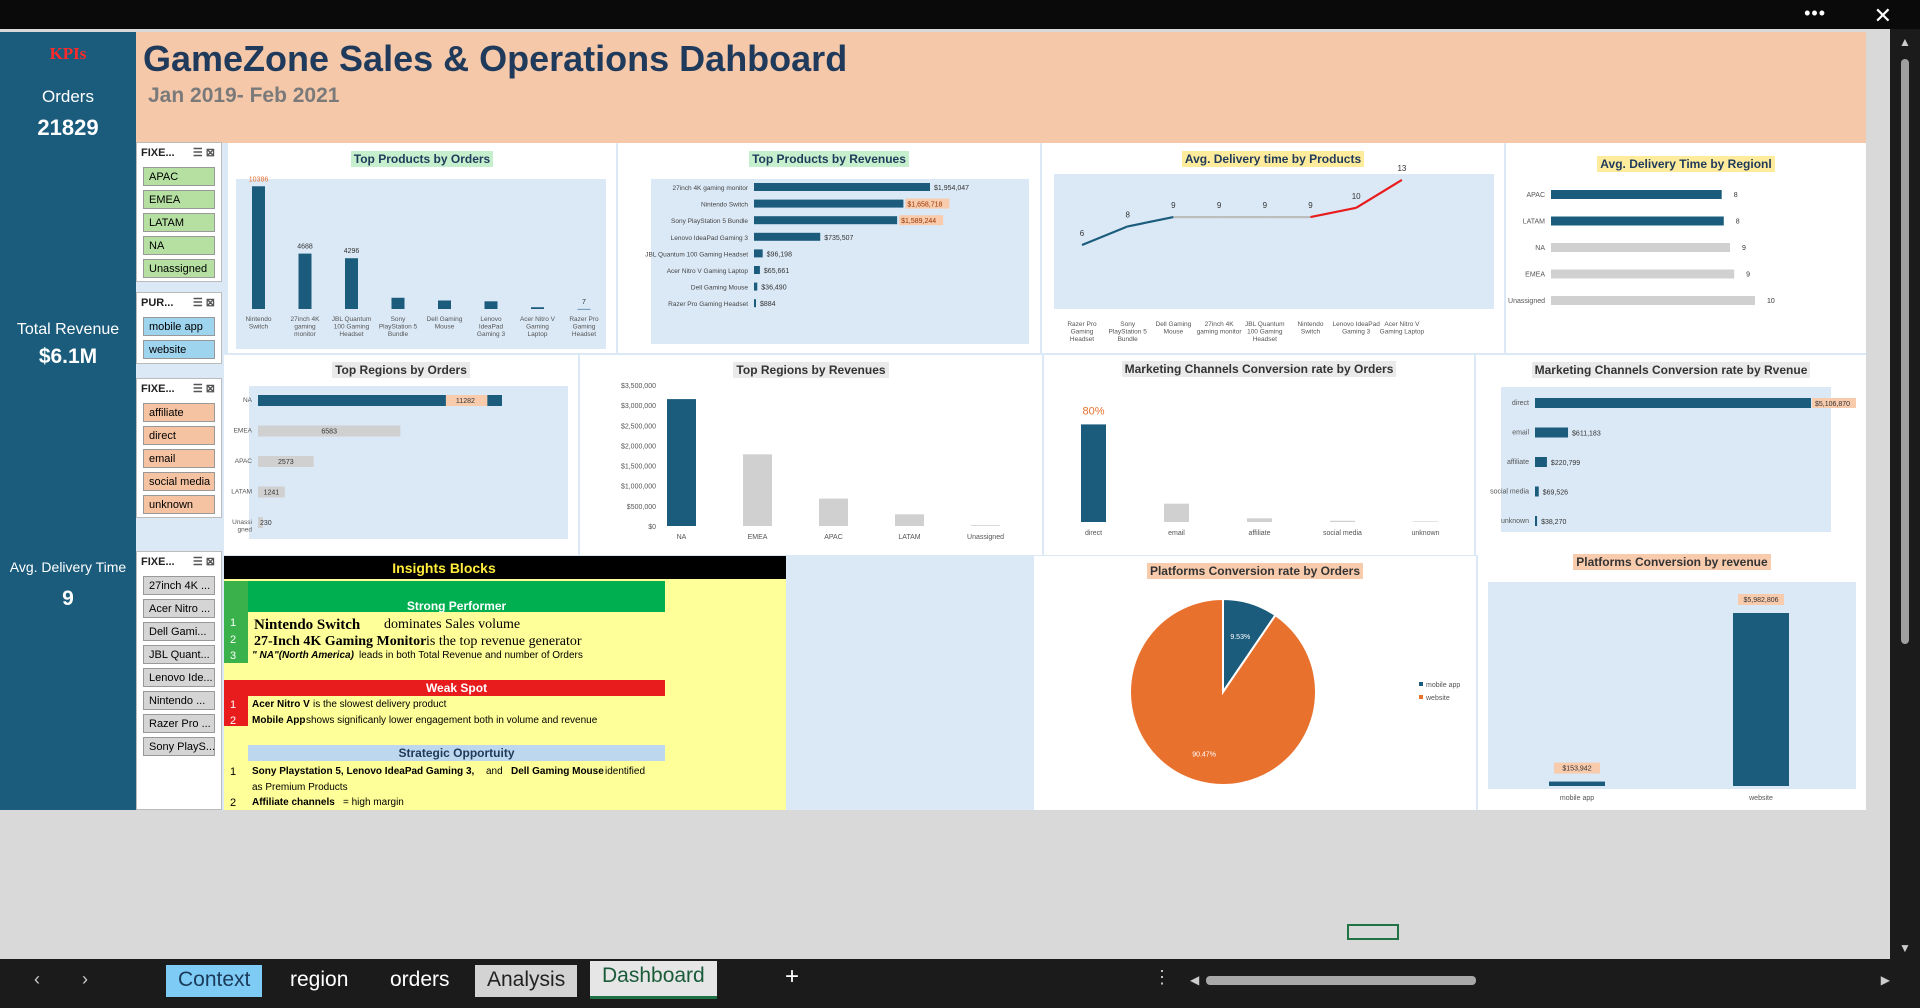 The width and height of the screenshot is (1920, 1008). What do you see at coordinates (1341, 980) in the screenshot?
I see `horizontal-scroll-thumb` at bounding box center [1341, 980].